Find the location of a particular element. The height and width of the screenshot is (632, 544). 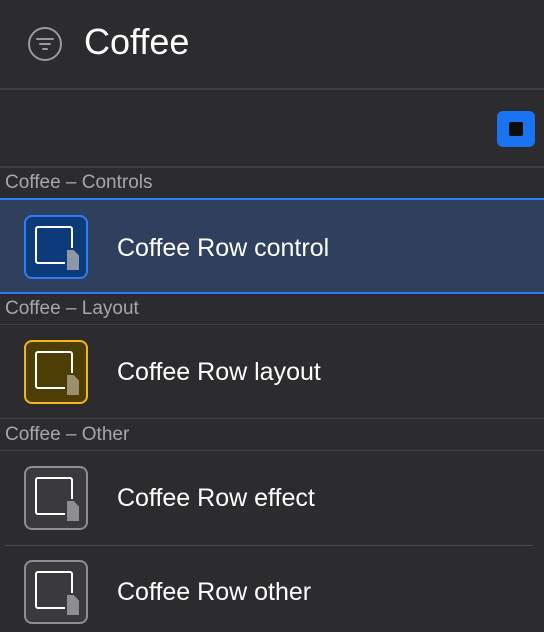

section-label: Coffee – Controls is located at coordinates (79, 182).